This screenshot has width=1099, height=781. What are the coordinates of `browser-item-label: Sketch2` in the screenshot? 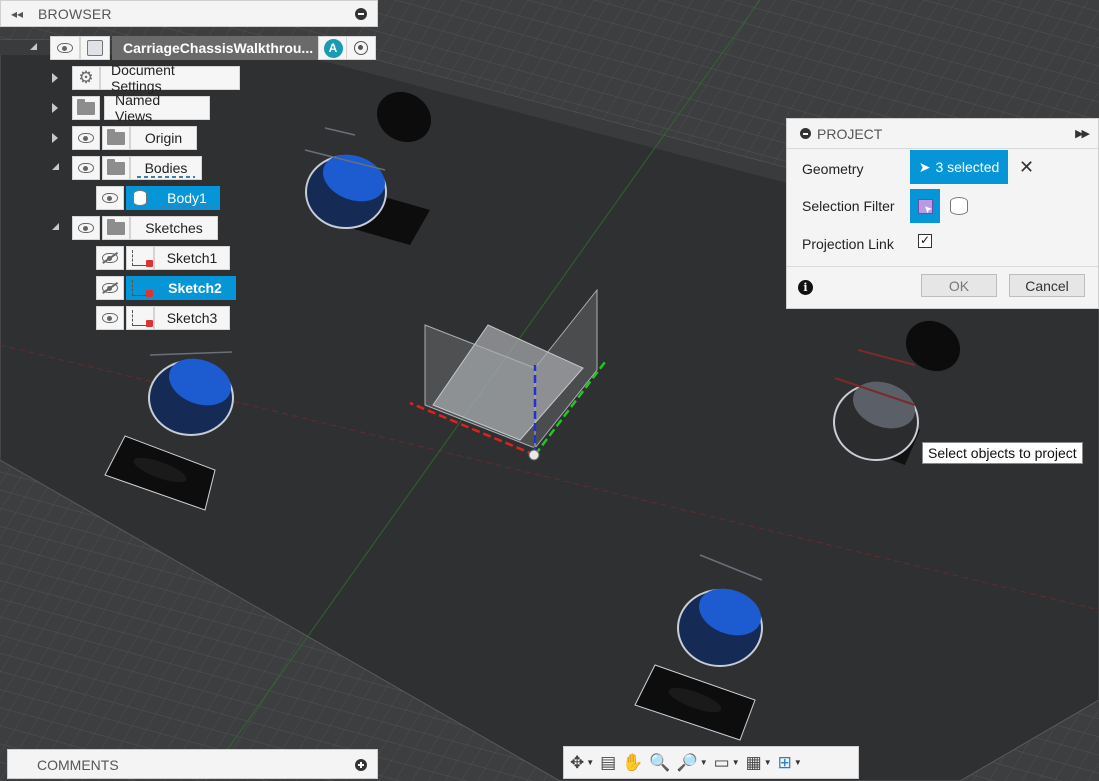 It's located at (195, 288).